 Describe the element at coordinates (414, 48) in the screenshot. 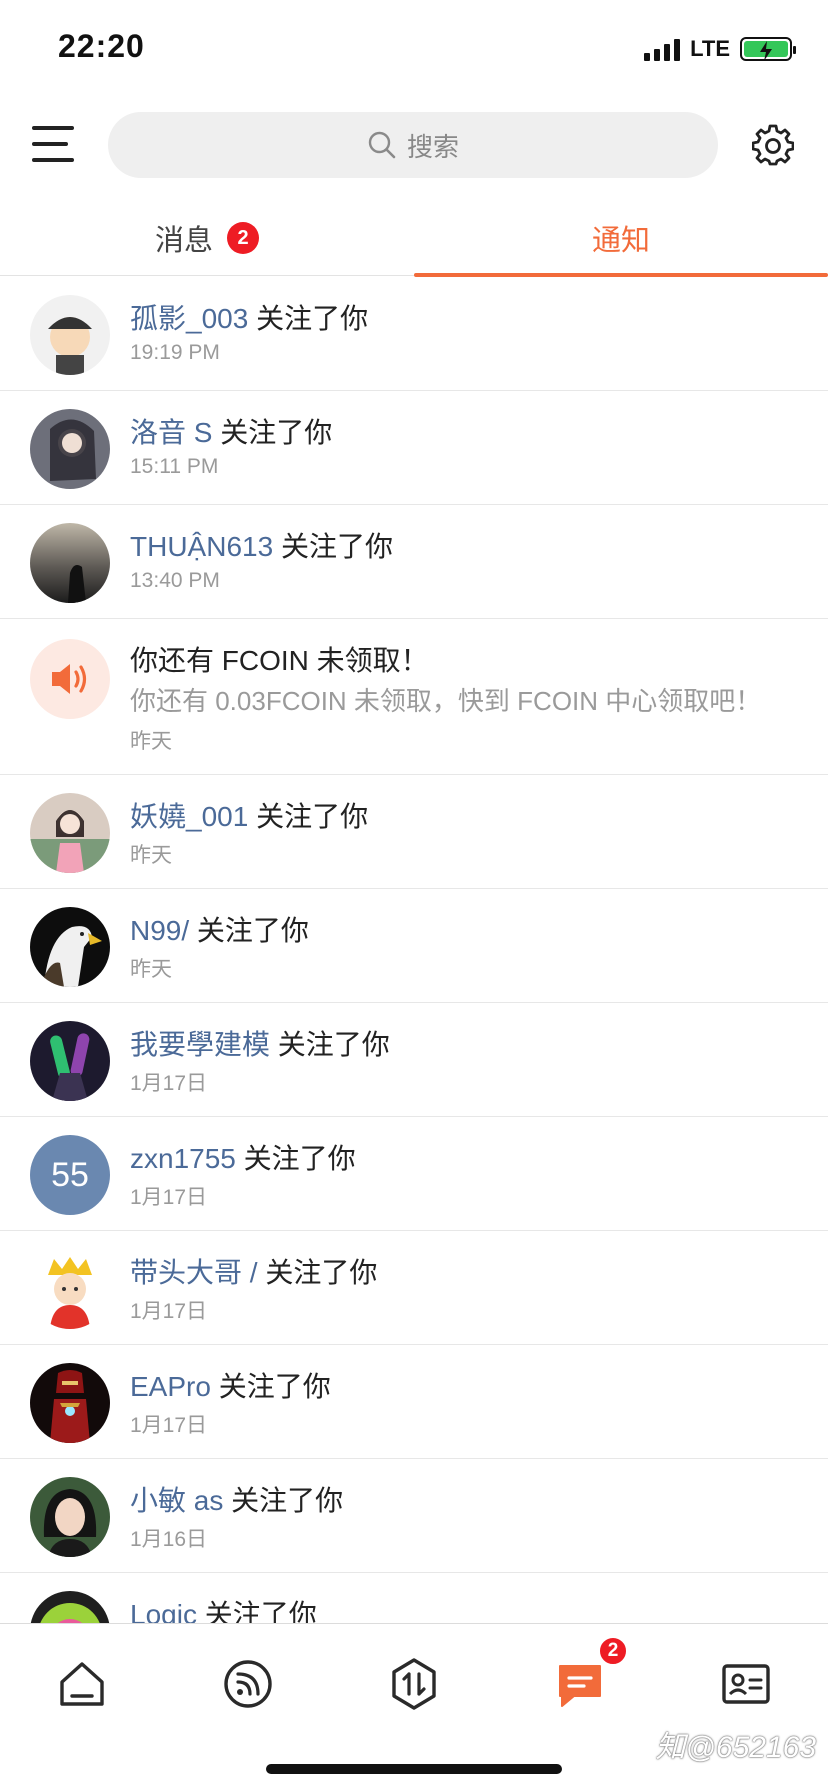

I see `status-bar: 22:20 LTE` at that location.